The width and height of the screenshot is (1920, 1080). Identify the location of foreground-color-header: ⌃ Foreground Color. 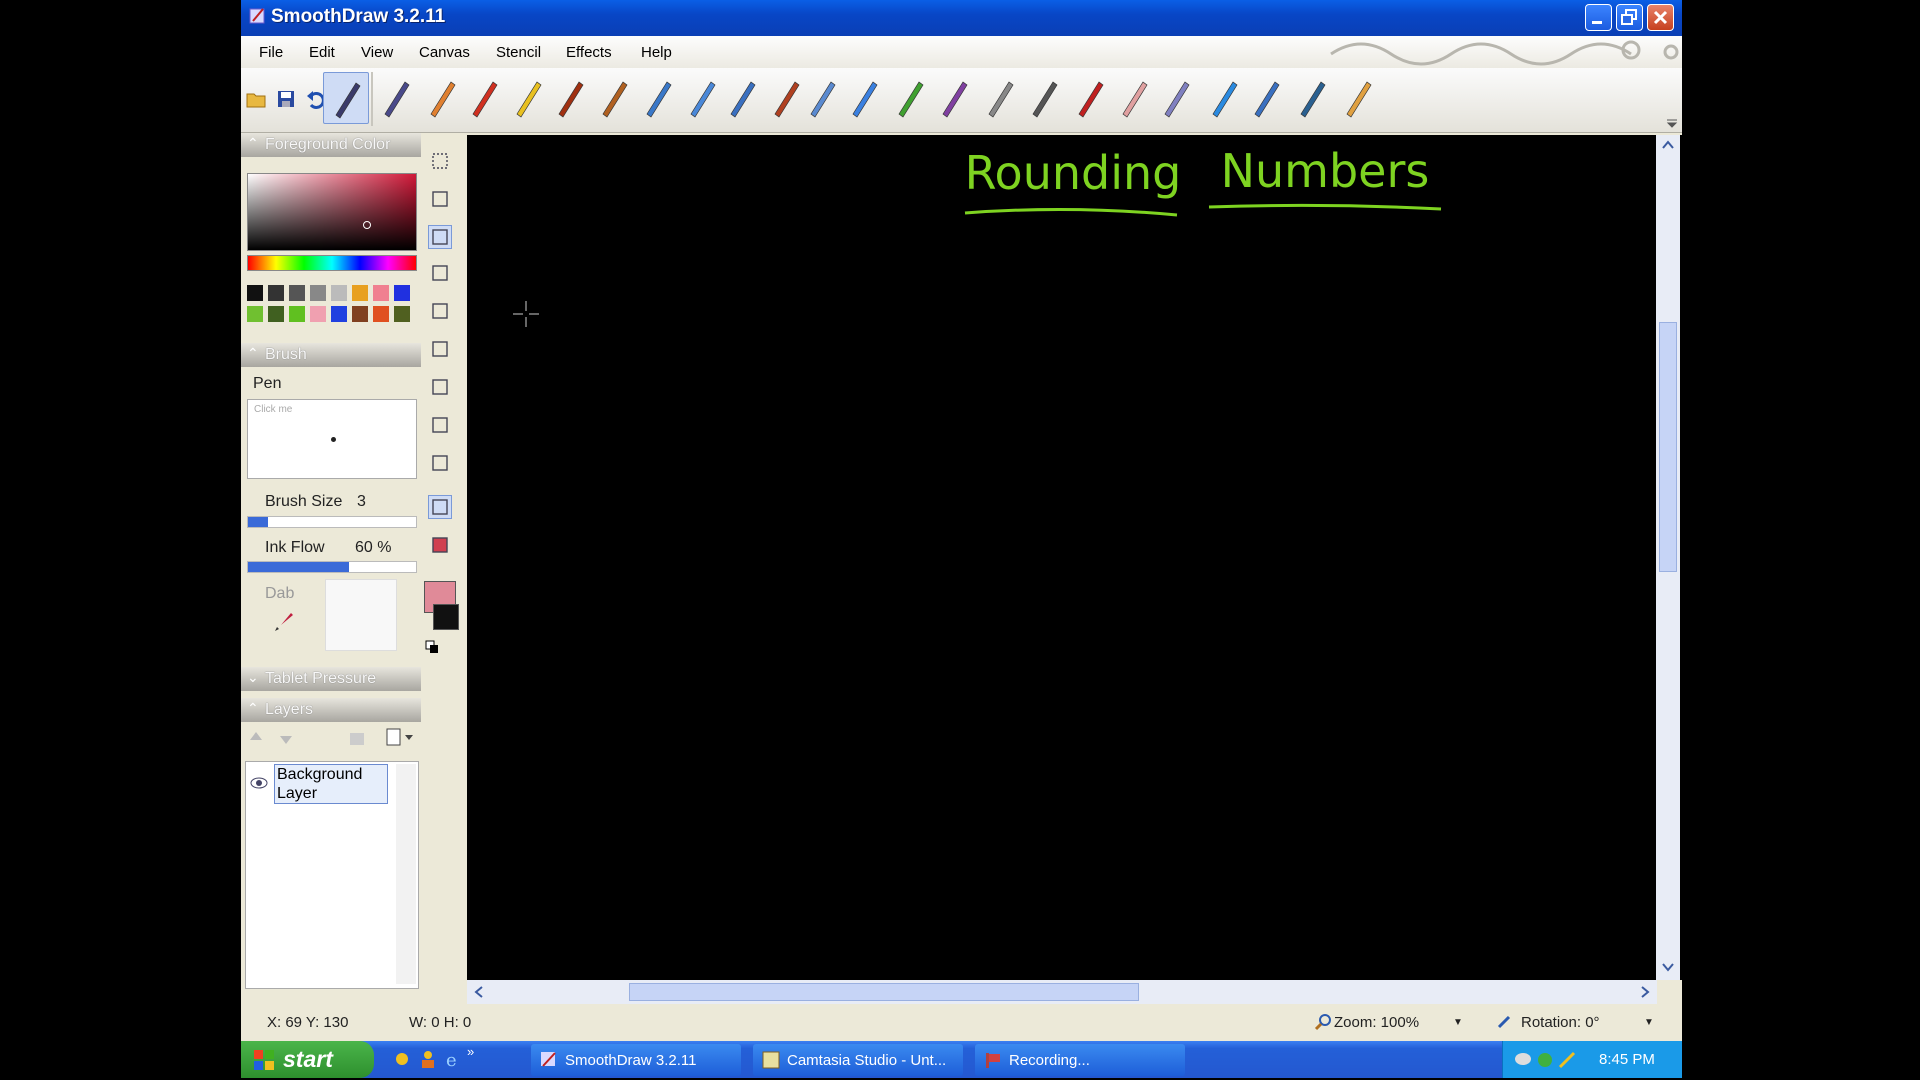
(331, 145).